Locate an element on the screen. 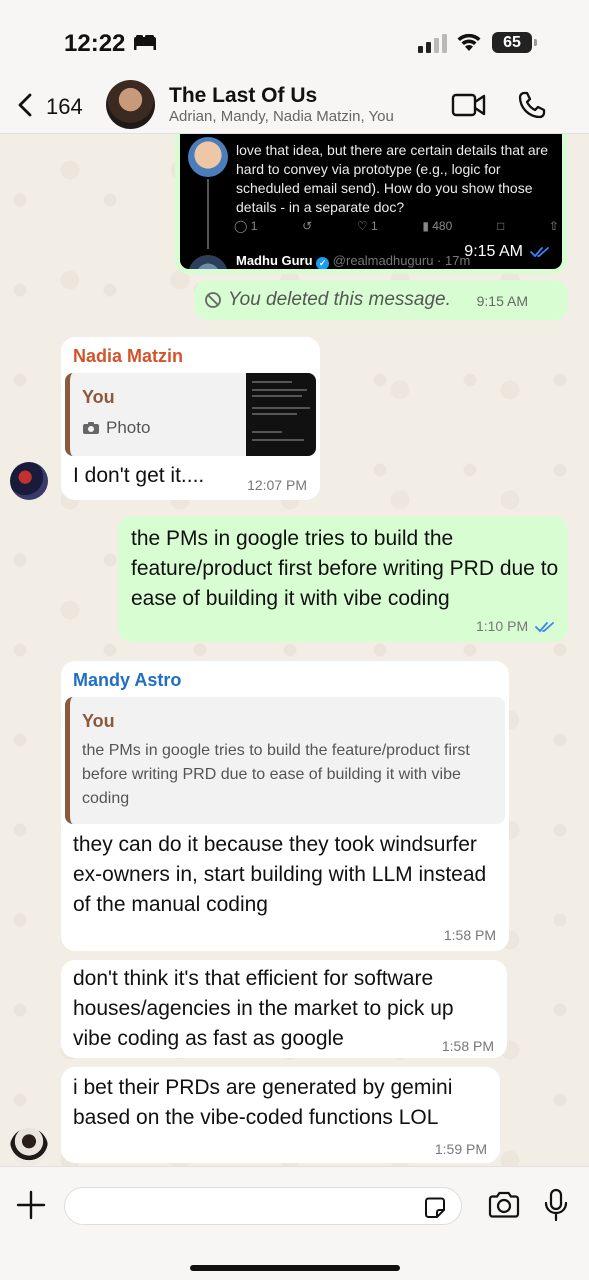 This screenshot has width=589, height=1280. plus-icon is located at coordinates (31, 1205).